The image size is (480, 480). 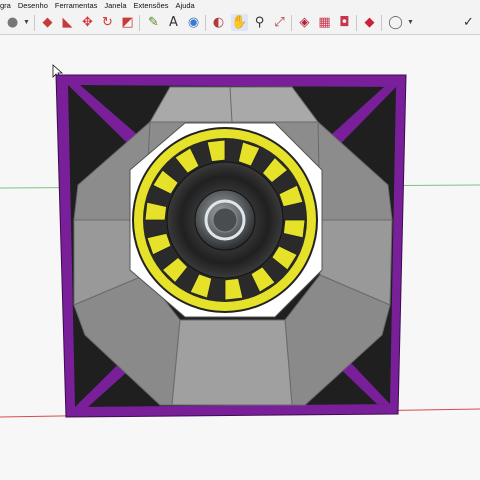 What do you see at coordinates (151, 5) in the screenshot?
I see `menu-item-extensoes: Extensões` at bounding box center [151, 5].